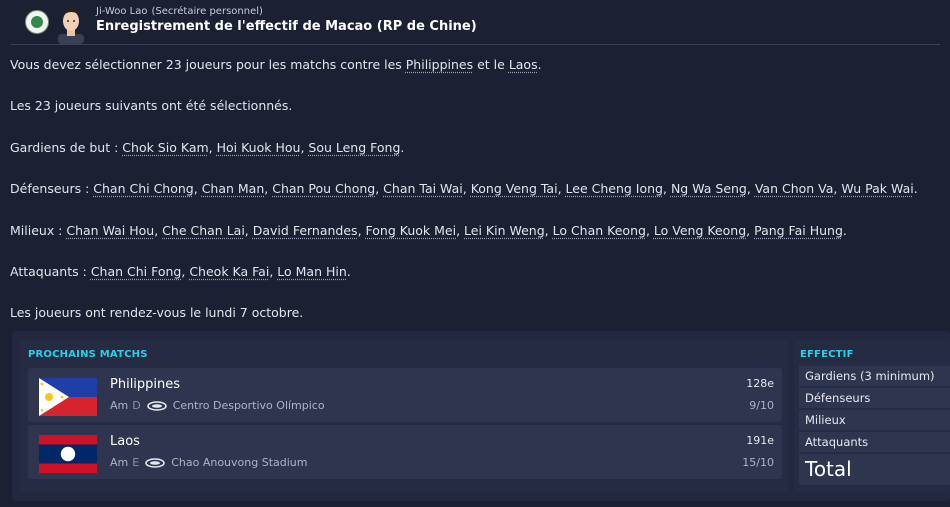 This screenshot has width=950, height=507. I want to click on match-details: Am D Centro Desportivo Olímpico, so click(217, 405).